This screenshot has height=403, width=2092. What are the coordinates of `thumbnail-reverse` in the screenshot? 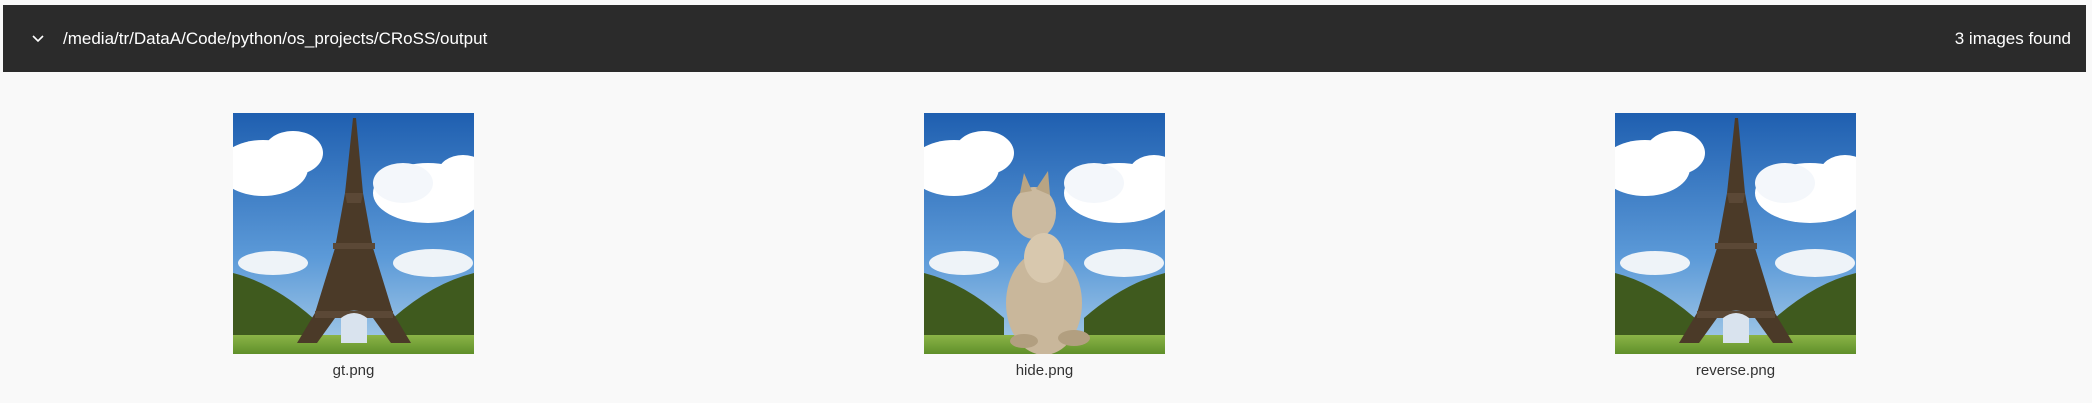 It's located at (1735, 233).